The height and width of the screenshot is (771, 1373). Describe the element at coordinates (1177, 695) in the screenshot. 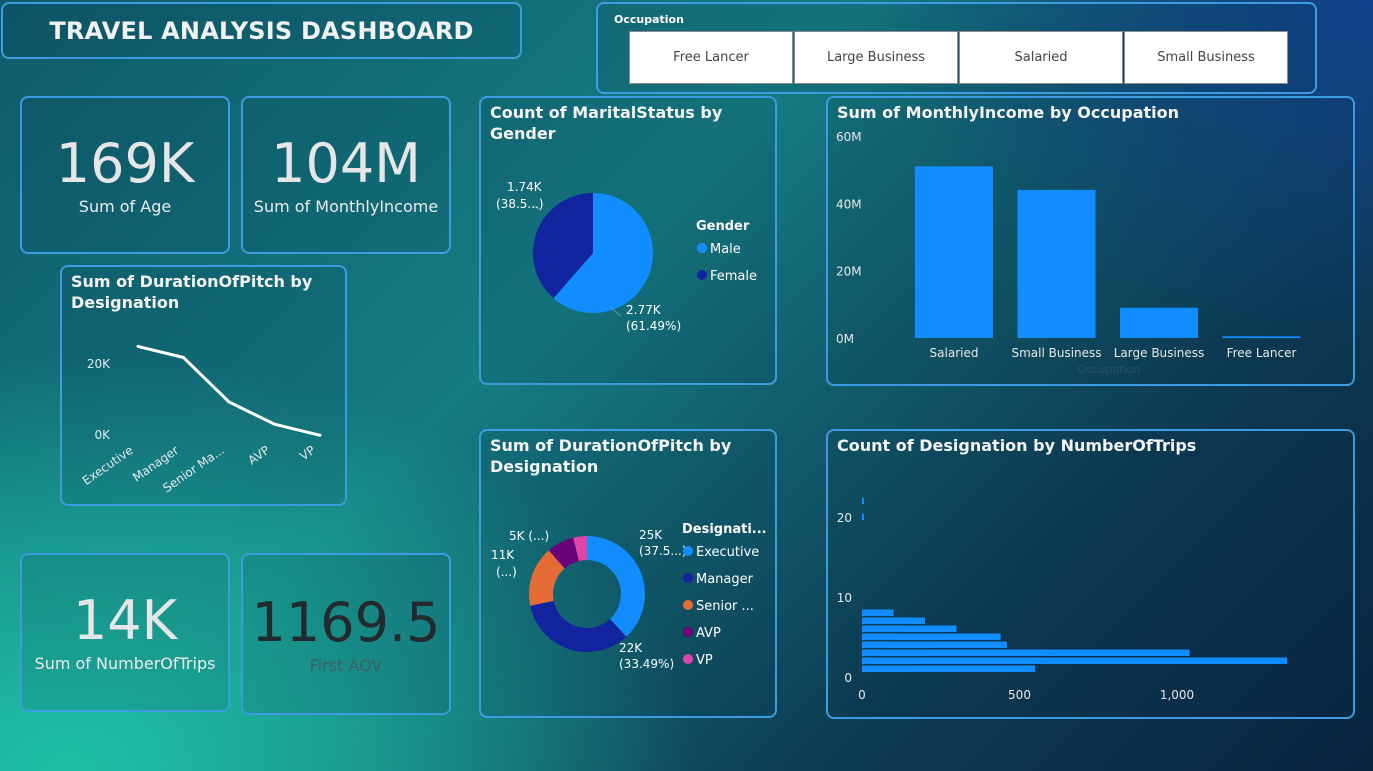

I see `x-tick-label: 1,000` at that location.